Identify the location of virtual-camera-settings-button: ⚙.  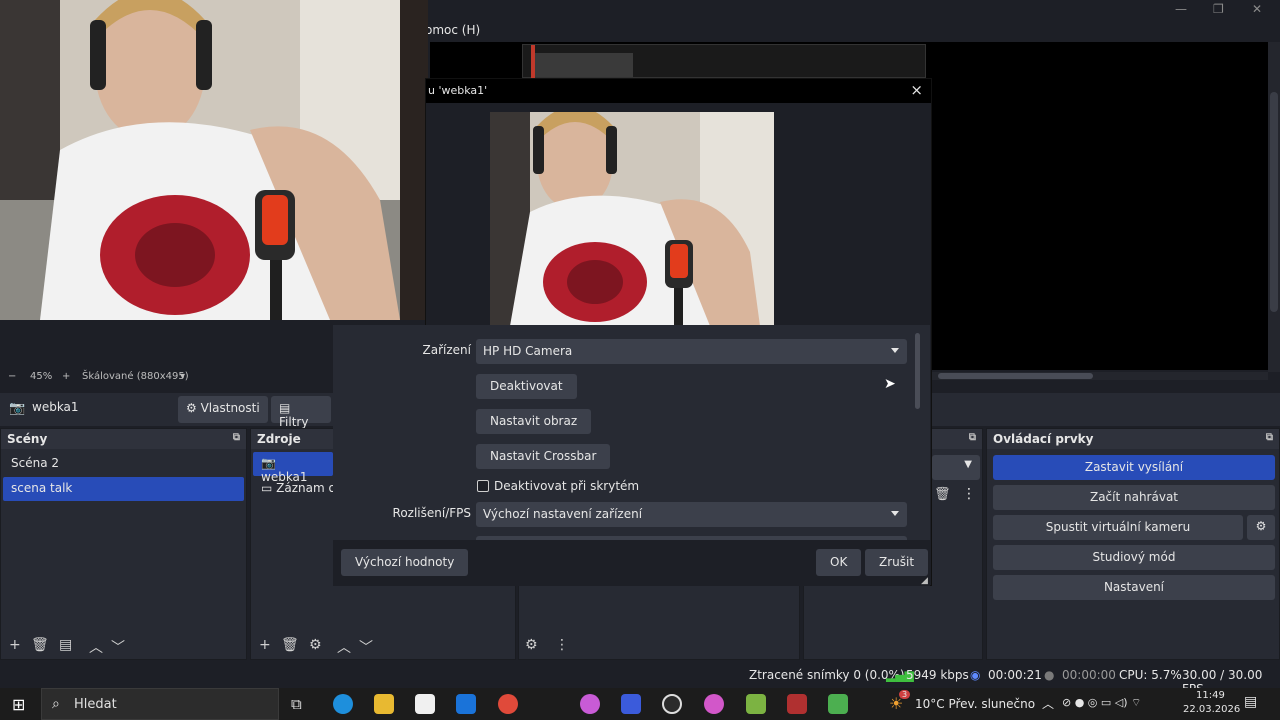
(1261, 527).